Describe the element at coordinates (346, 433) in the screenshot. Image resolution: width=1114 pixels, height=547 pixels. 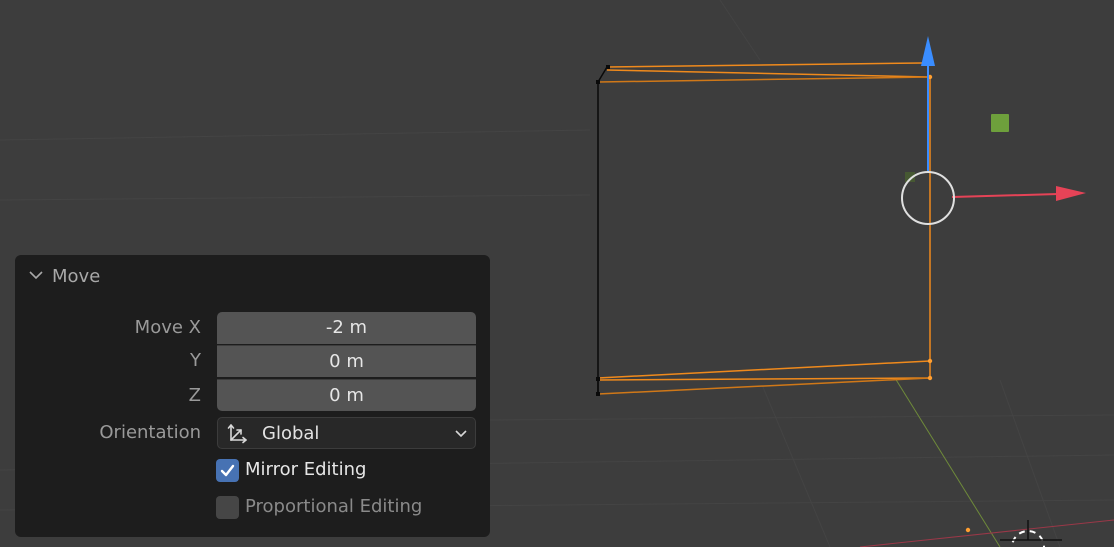
I see `orientation-dropdown: Global` at that location.